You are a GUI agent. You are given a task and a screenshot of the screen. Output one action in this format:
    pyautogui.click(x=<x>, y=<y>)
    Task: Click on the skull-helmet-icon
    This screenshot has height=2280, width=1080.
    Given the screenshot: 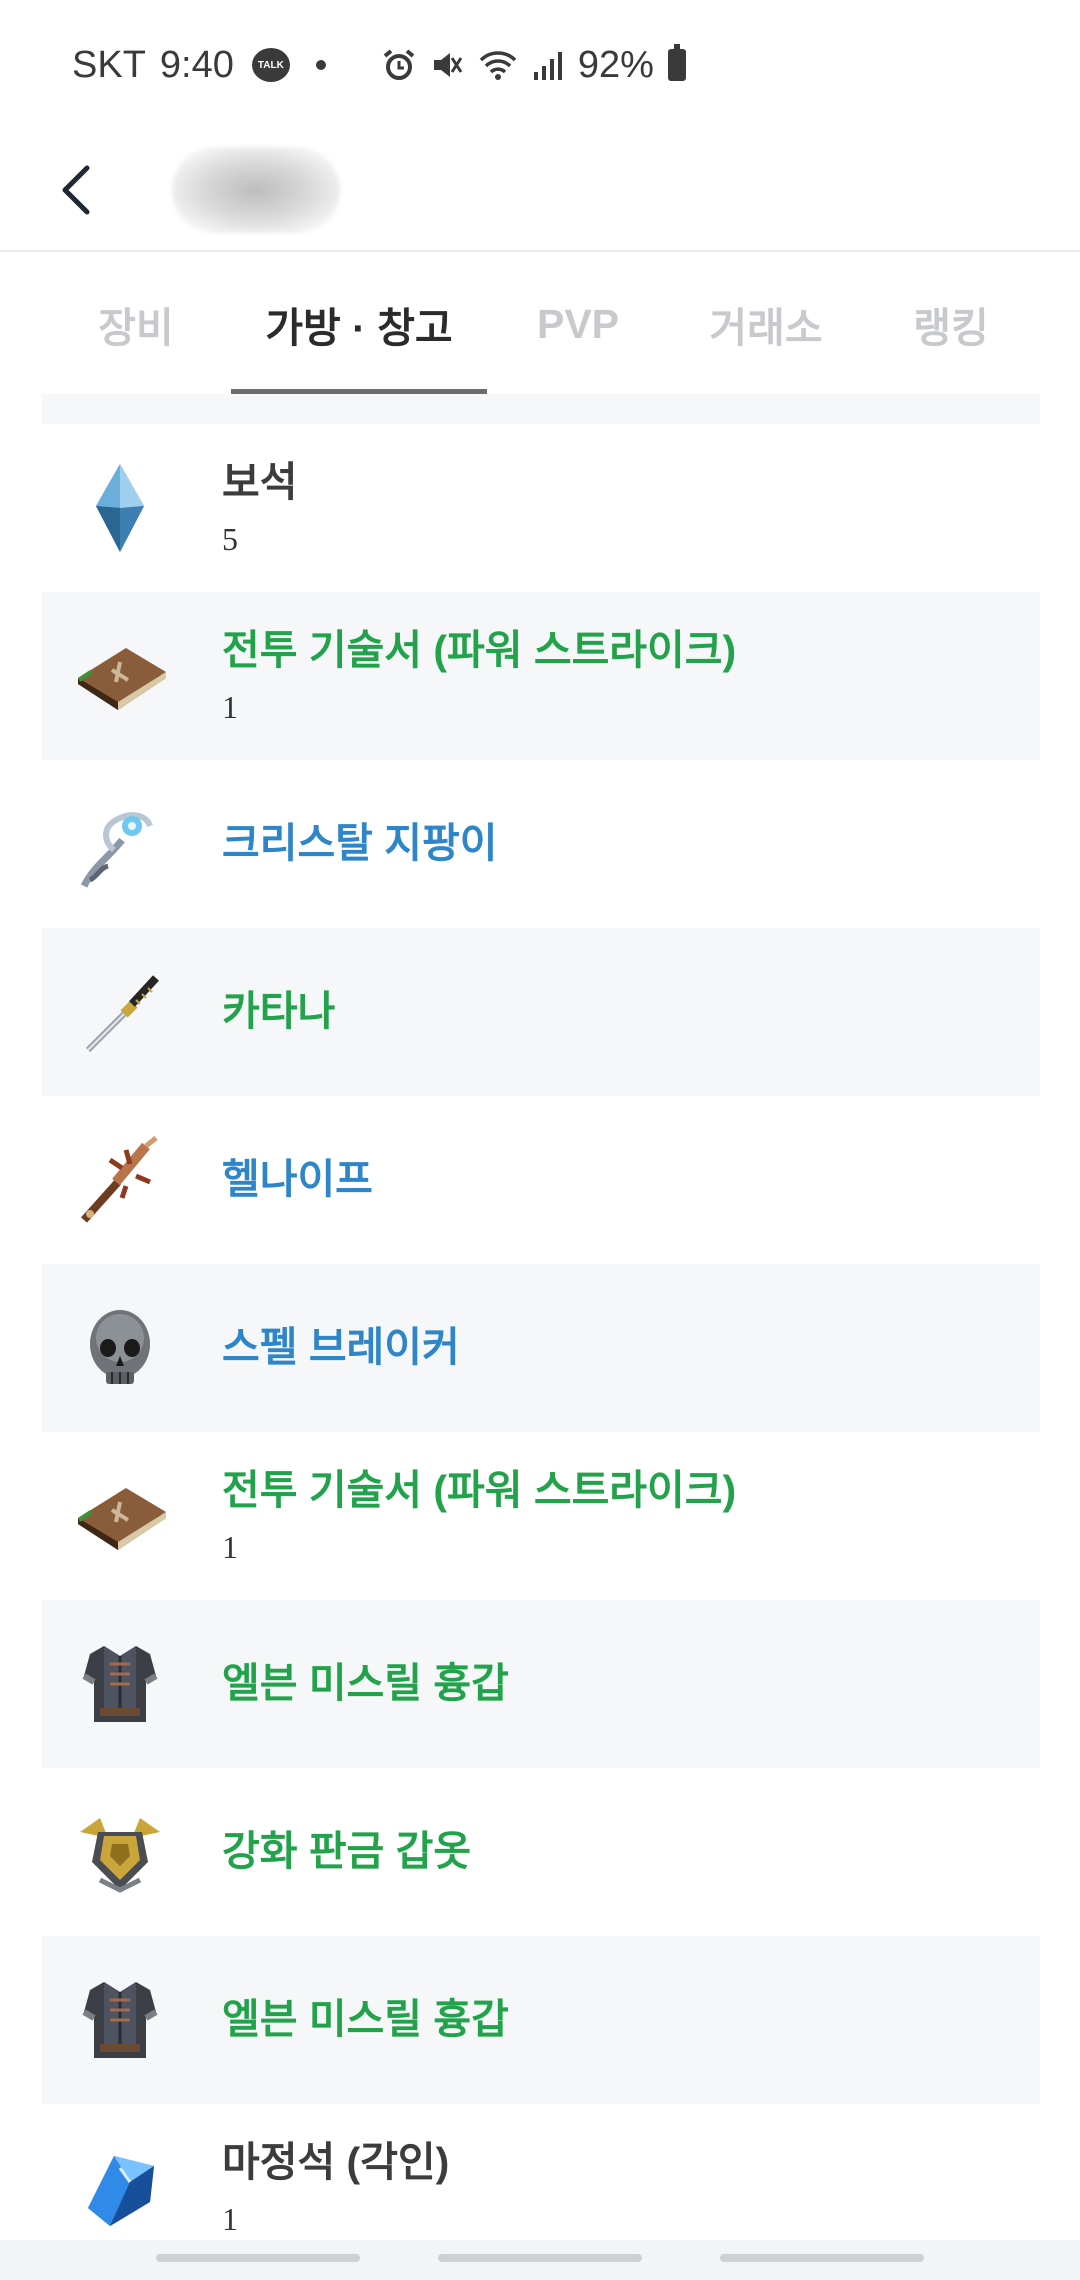 What is the action you would take?
    pyautogui.click(x=120, y=1348)
    